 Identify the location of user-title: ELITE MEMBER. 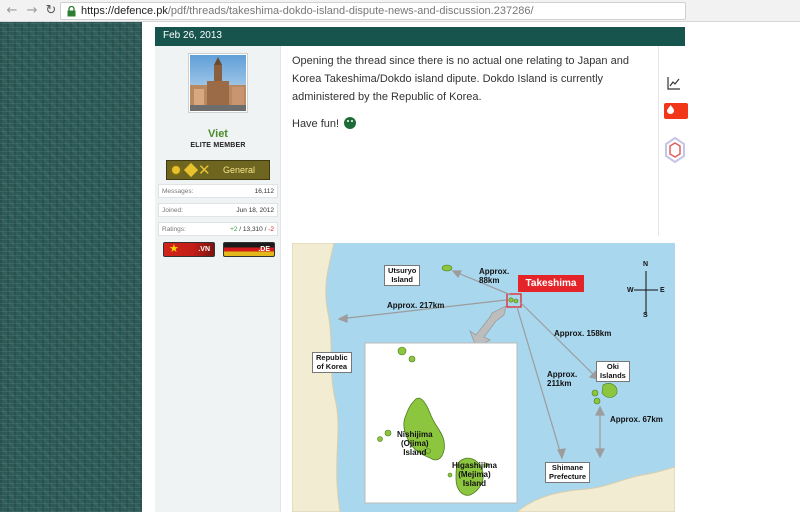
(218, 145).